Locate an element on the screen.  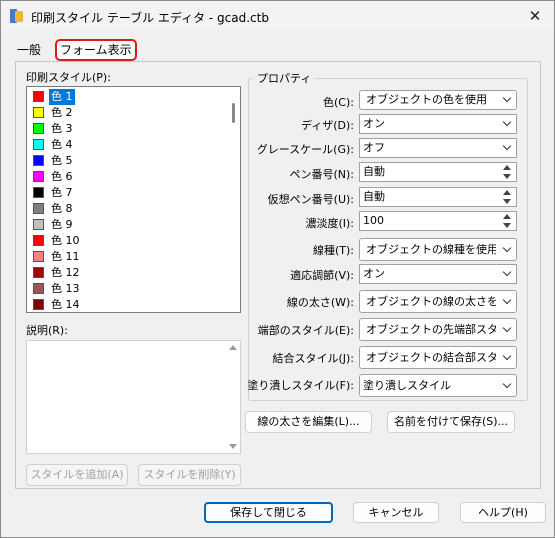
style-list-item: 色 1 is located at coordinates (126, 97).